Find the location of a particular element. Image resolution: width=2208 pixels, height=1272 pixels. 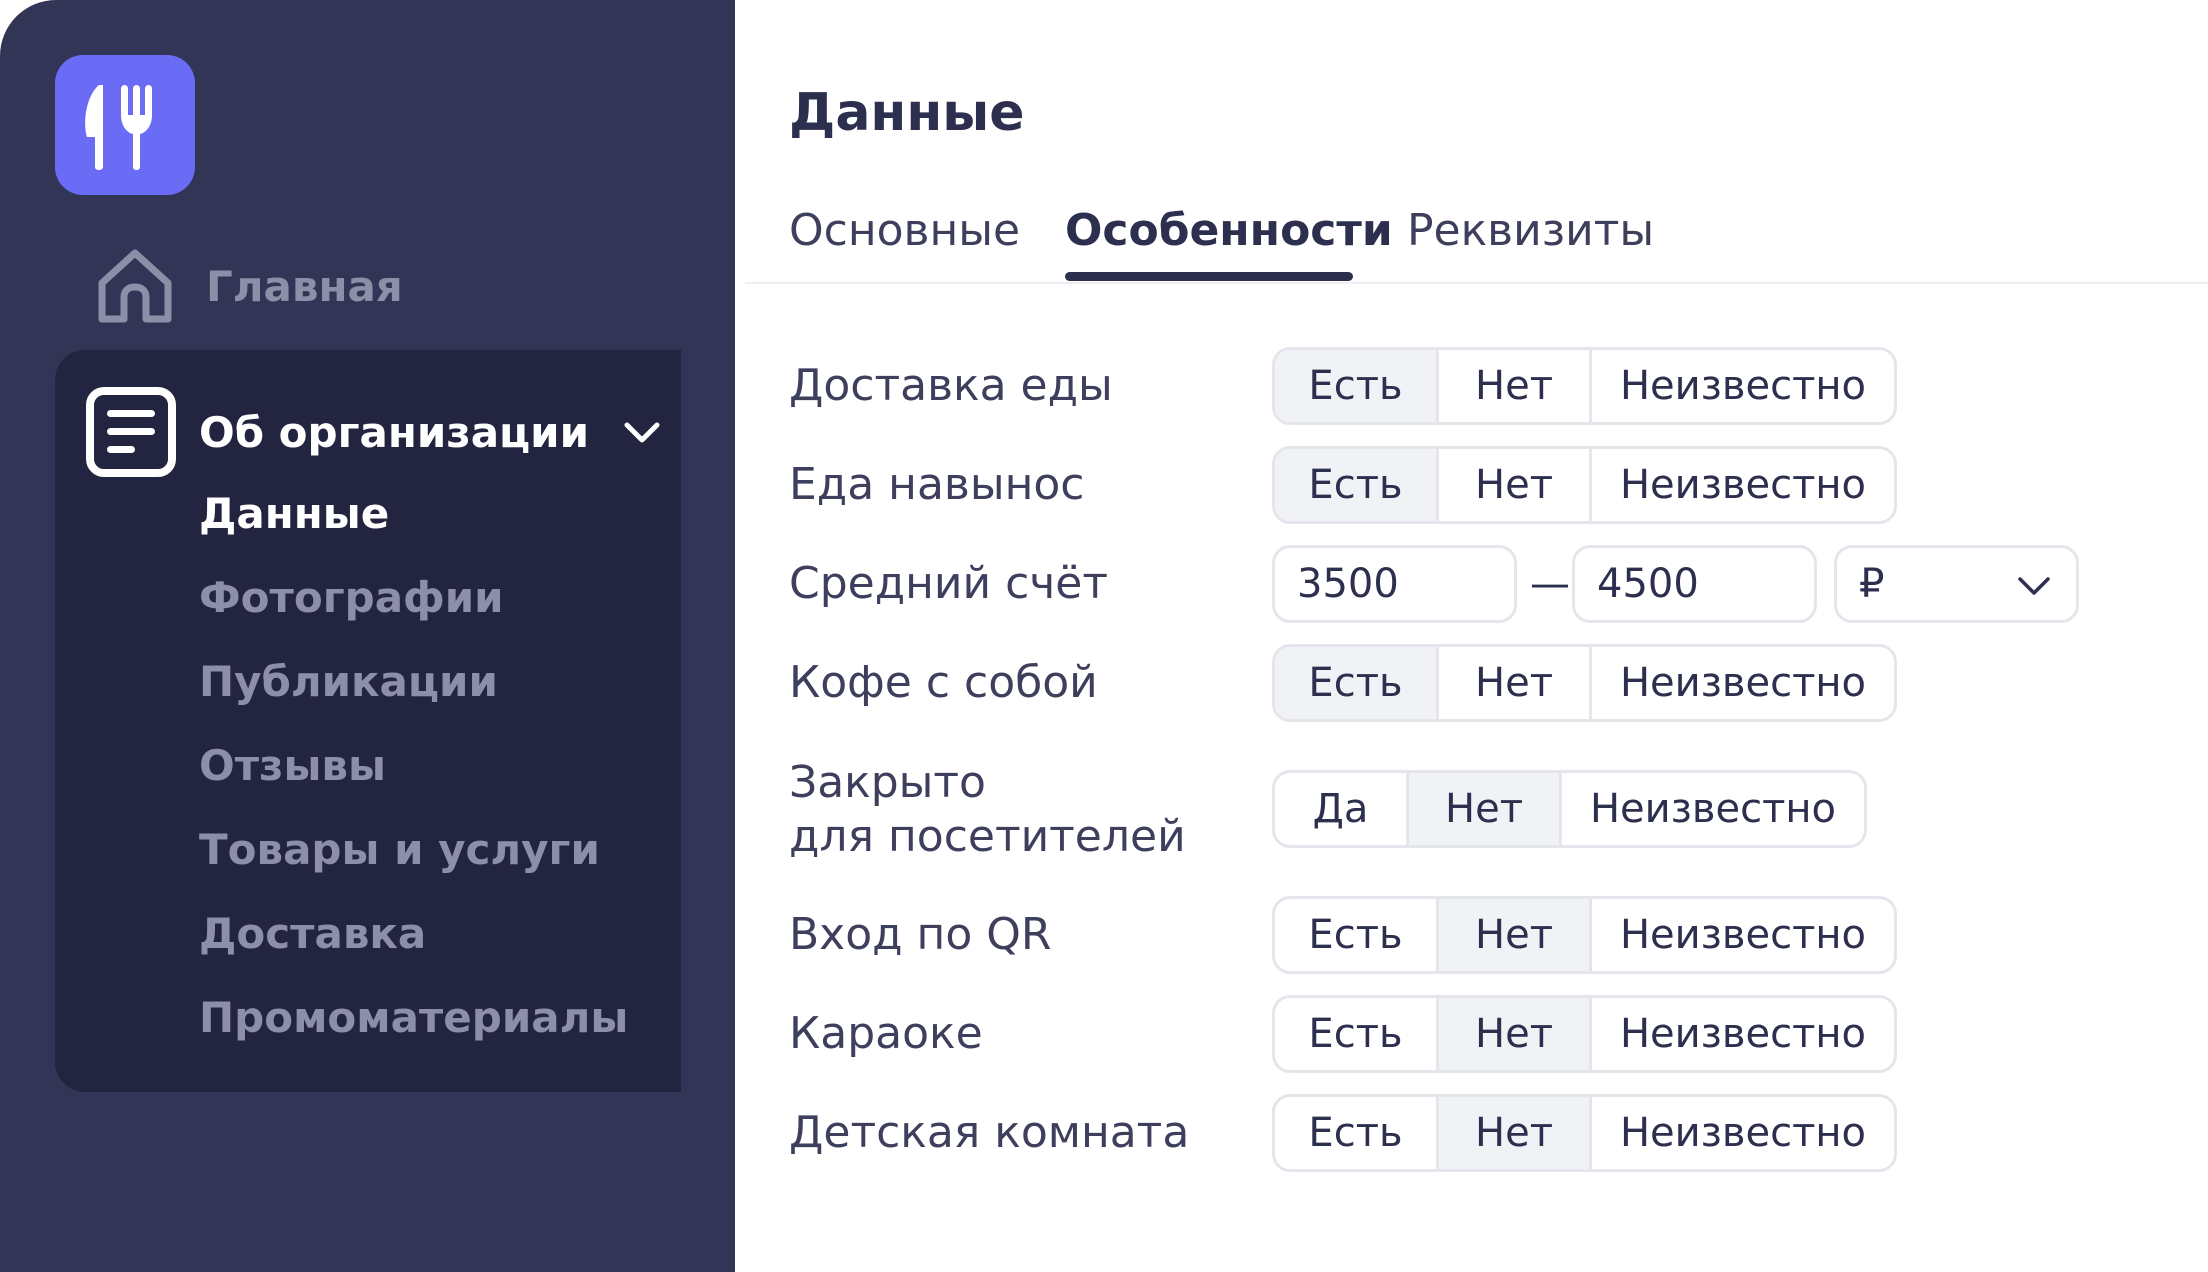

document-icon is located at coordinates (131, 432).